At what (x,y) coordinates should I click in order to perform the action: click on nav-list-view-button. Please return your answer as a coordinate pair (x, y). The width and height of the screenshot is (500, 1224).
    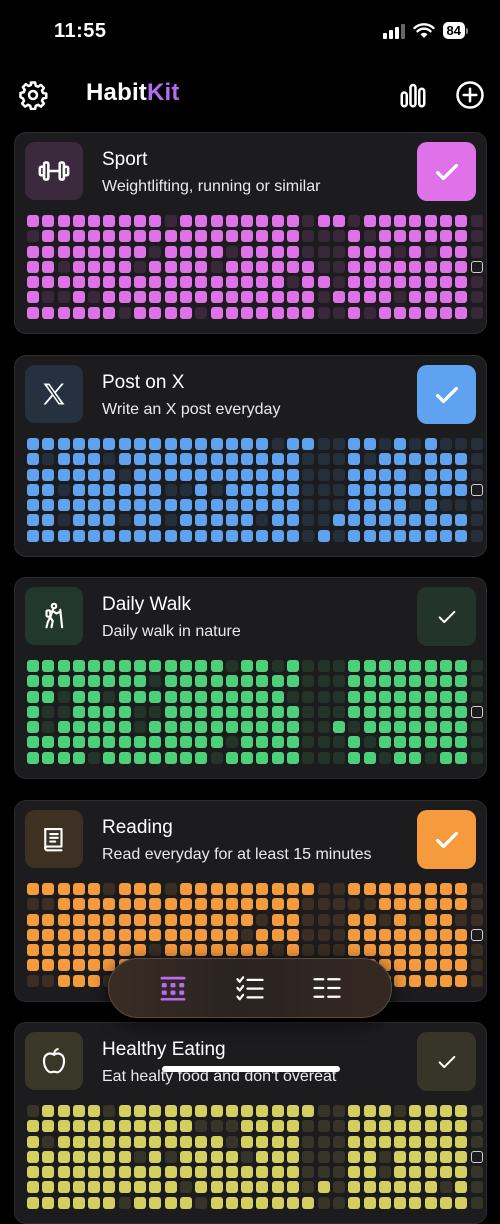
    Looking at the image, I should click on (327, 988).